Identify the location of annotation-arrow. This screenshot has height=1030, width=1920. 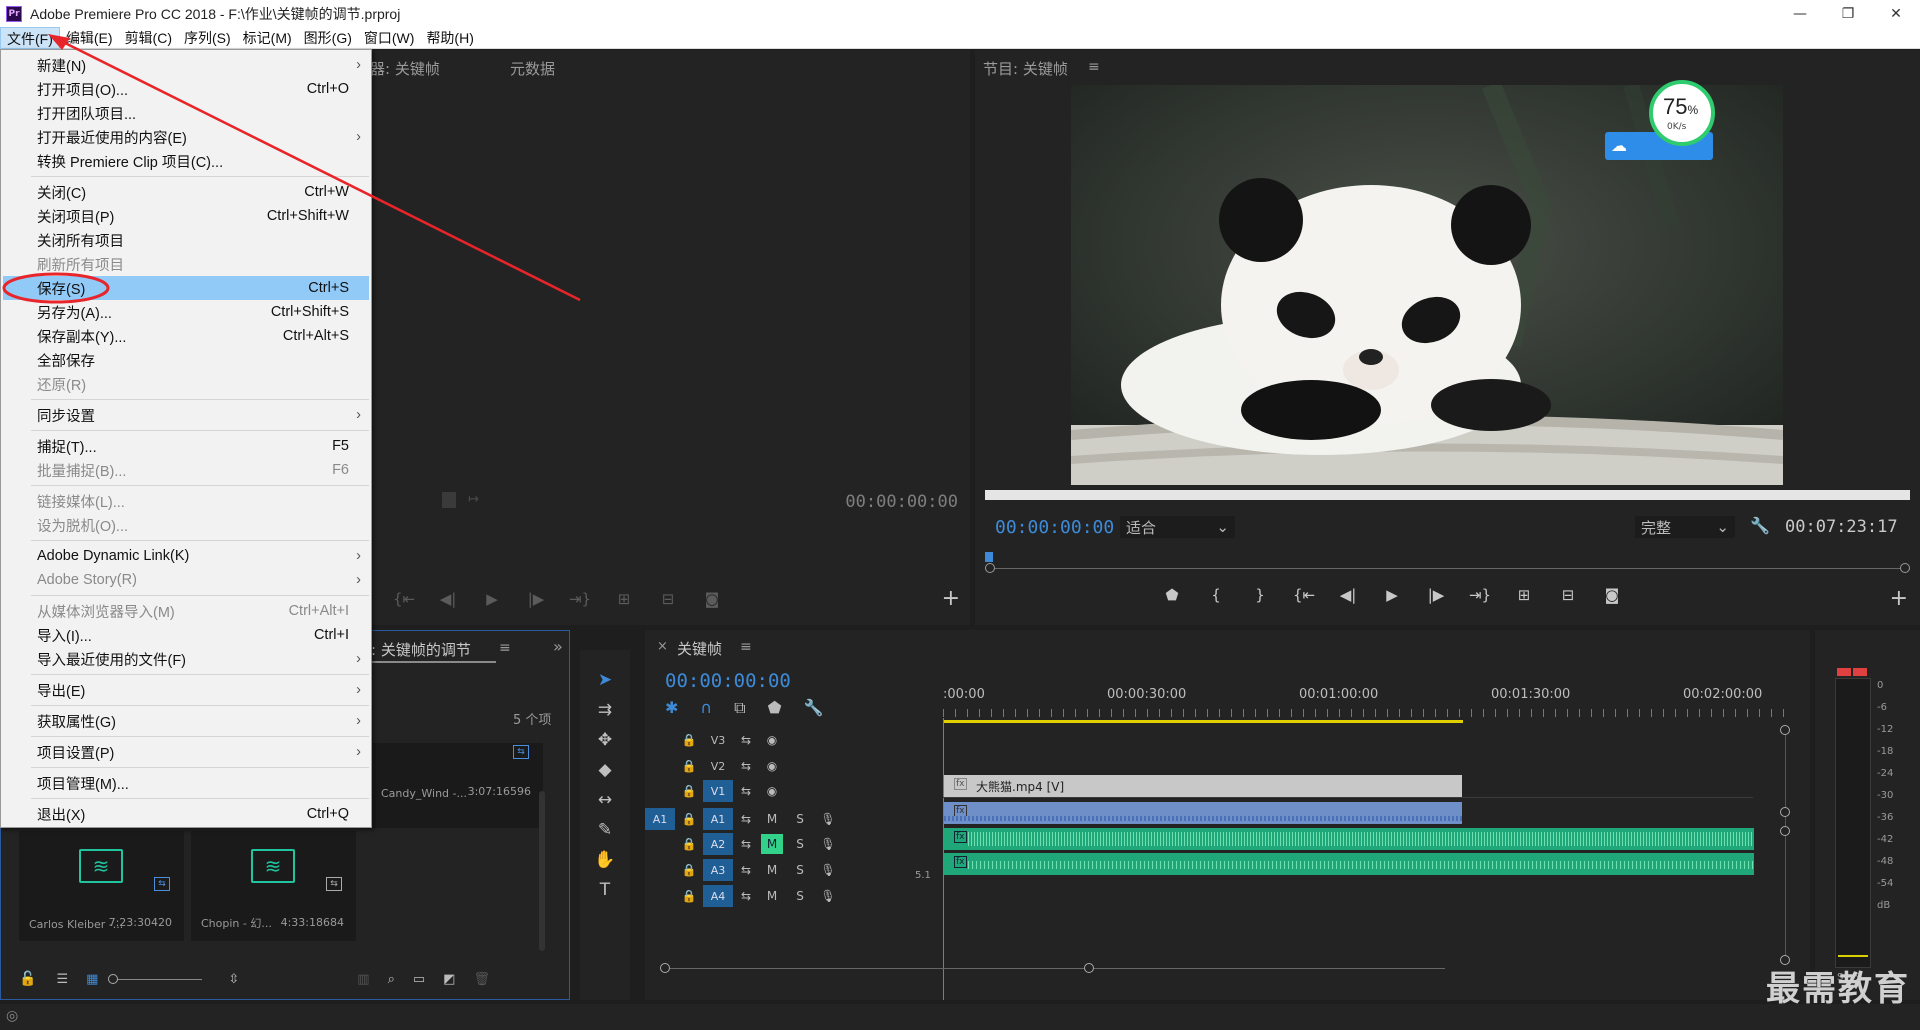
(317, 169).